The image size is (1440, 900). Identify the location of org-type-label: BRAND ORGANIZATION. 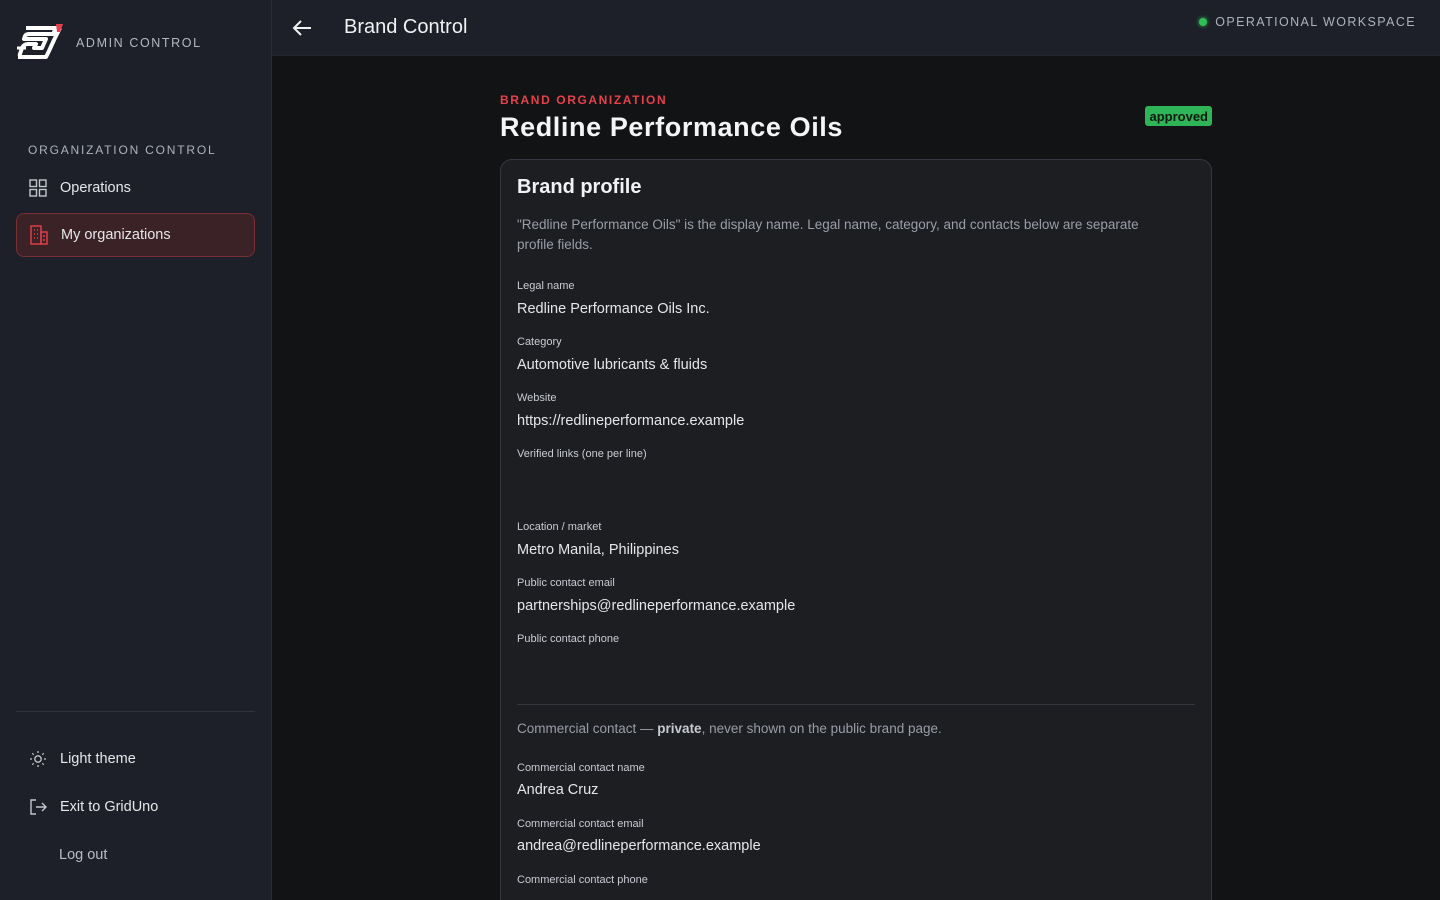
(584, 100).